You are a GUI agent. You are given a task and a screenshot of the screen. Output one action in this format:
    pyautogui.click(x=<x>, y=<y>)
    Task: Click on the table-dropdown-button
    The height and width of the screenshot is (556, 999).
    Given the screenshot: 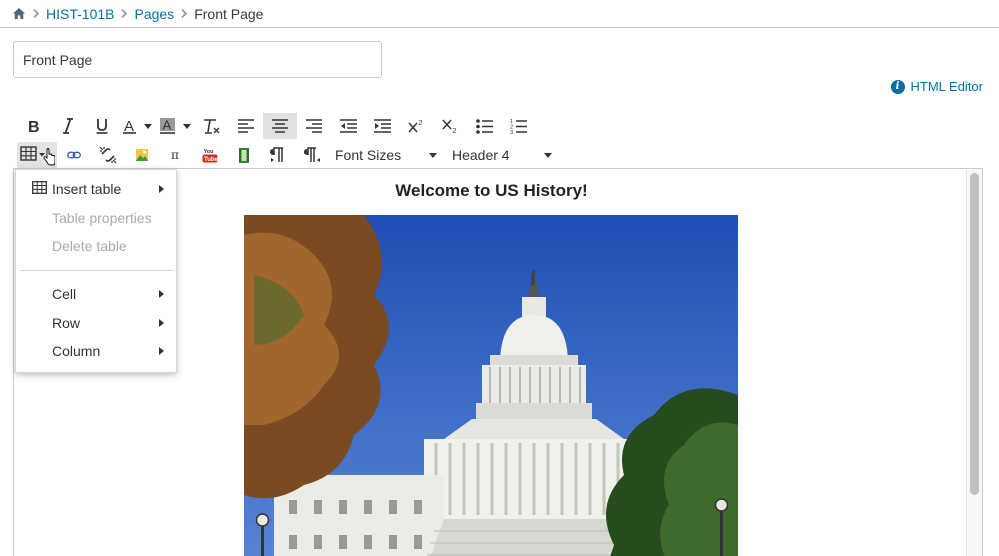 What is the action you would take?
    pyautogui.click(x=37, y=155)
    